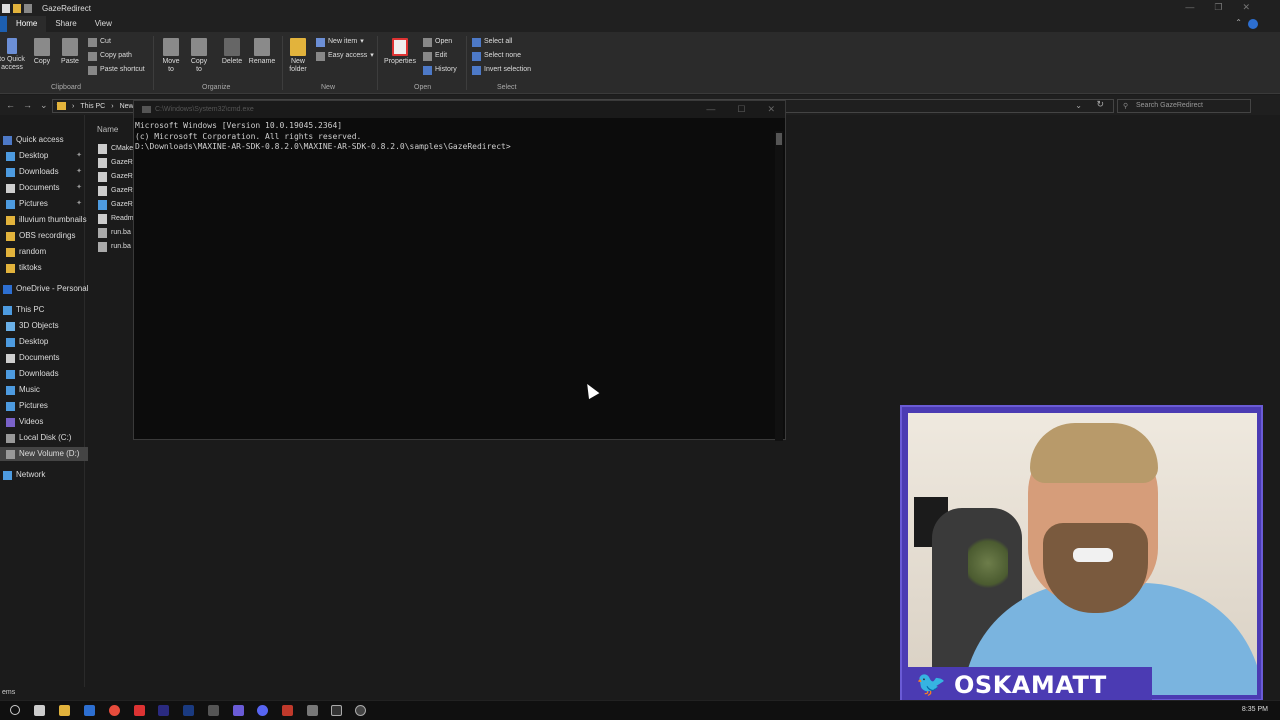 The width and height of the screenshot is (1280, 720). I want to click on cut-button: Cut, so click(99, 42).